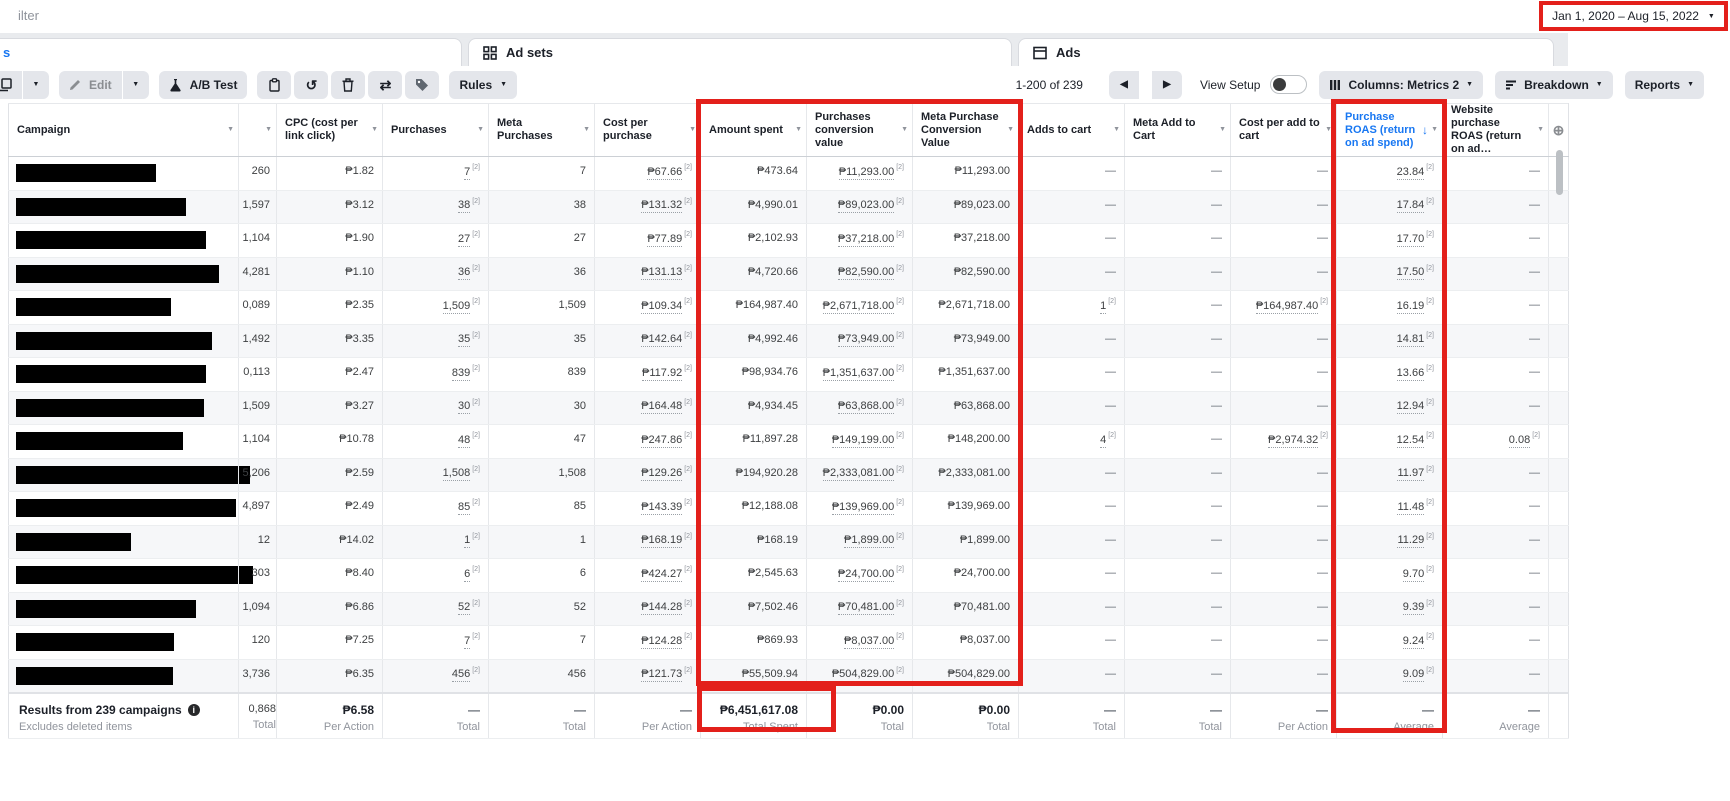 This screenshot has height=801, width=1730. Describe the element at coordinates (647, 130) in the screenshot. I see `column-header-cpp: Cost per purchase ▼` at that location.